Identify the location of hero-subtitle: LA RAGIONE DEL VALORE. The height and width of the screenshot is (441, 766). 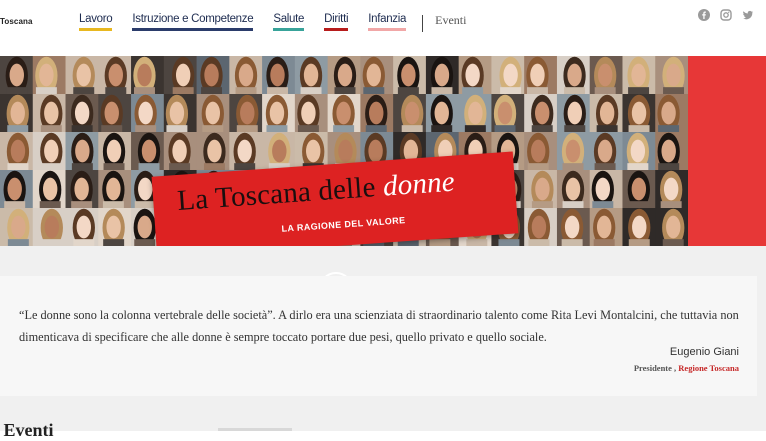
(343, 224).